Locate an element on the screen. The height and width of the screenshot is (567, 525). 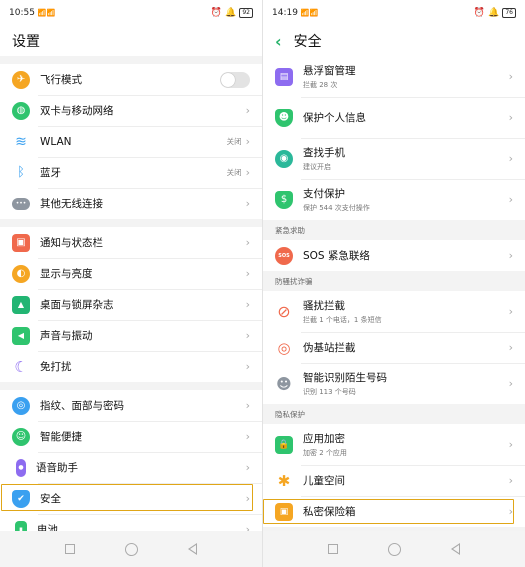
settings-item-wallpaper: ▲ 桌面与锁屏杂志 › is located at coordinates (131, 304).